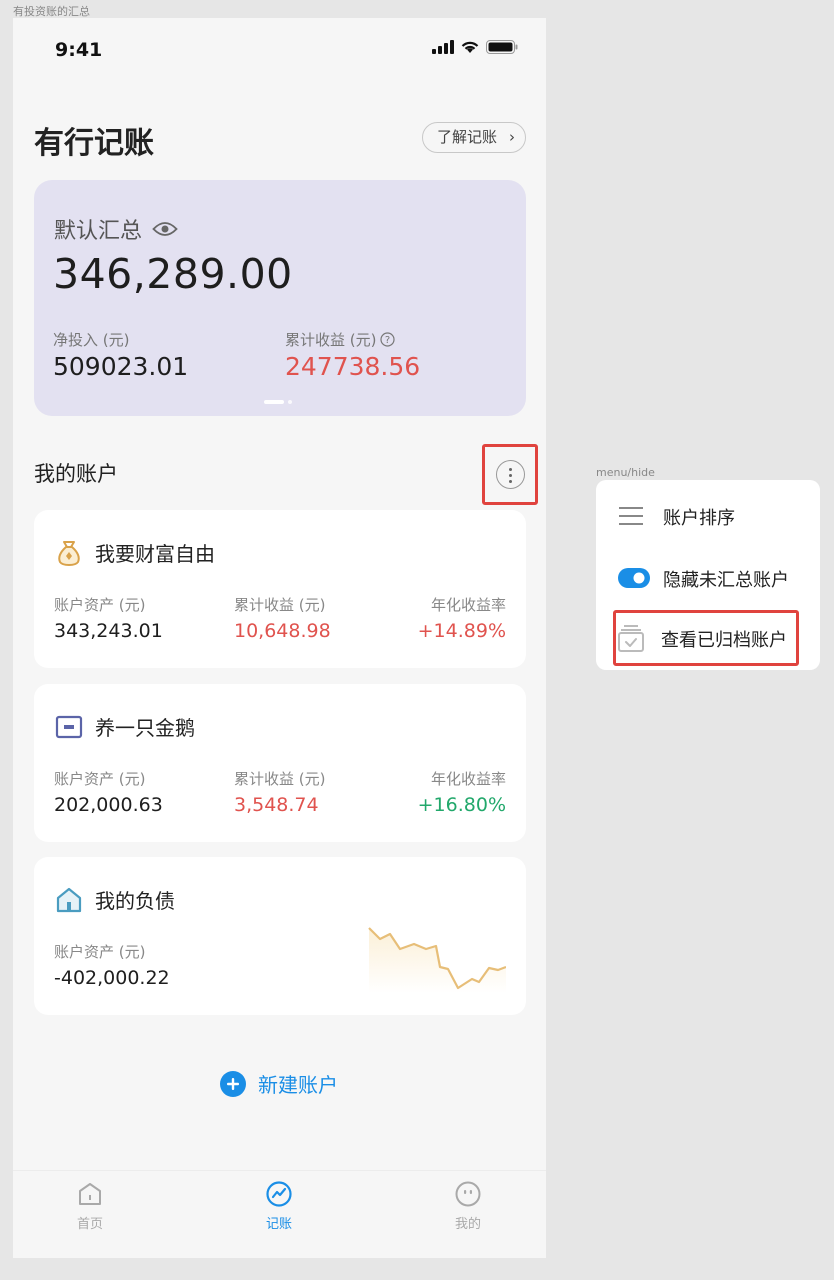  Describe the element at coordinates (274, 402) in the screenshot. I see `pager-dot-active` at that location.